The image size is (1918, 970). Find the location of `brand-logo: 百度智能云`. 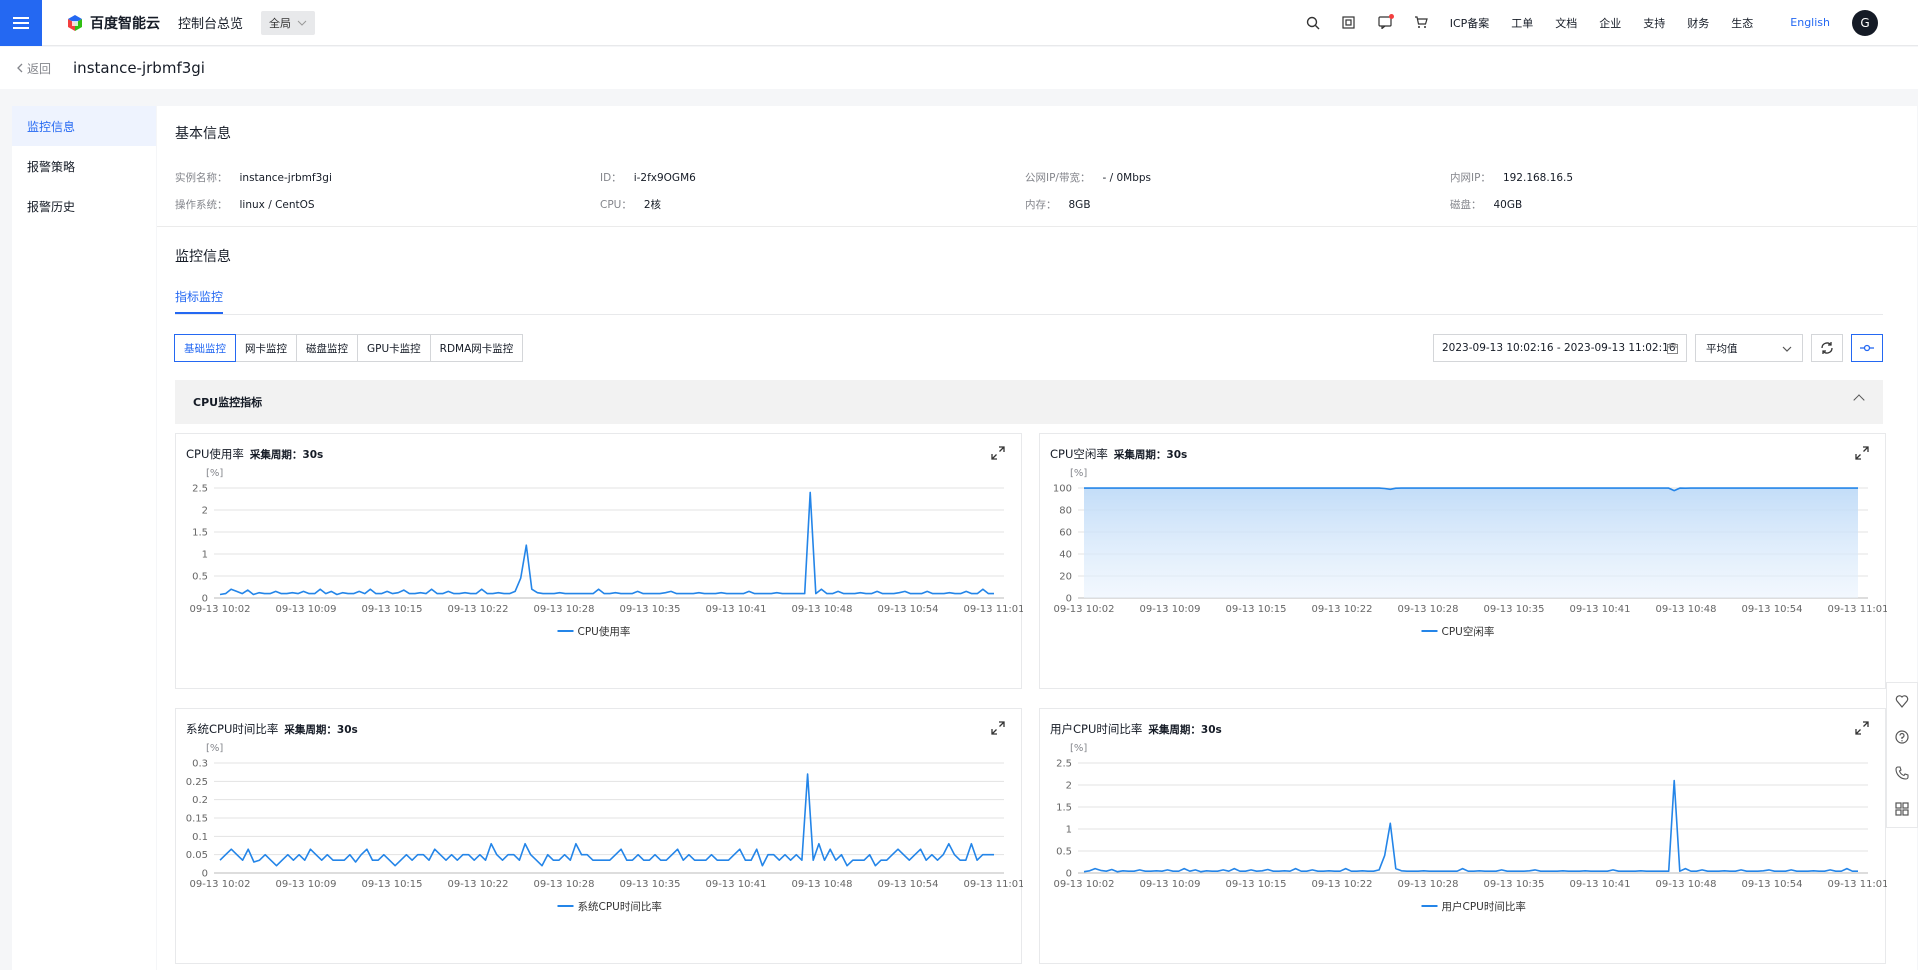

brand-logo: 百度智能云 is located at coordinates (113, 23).